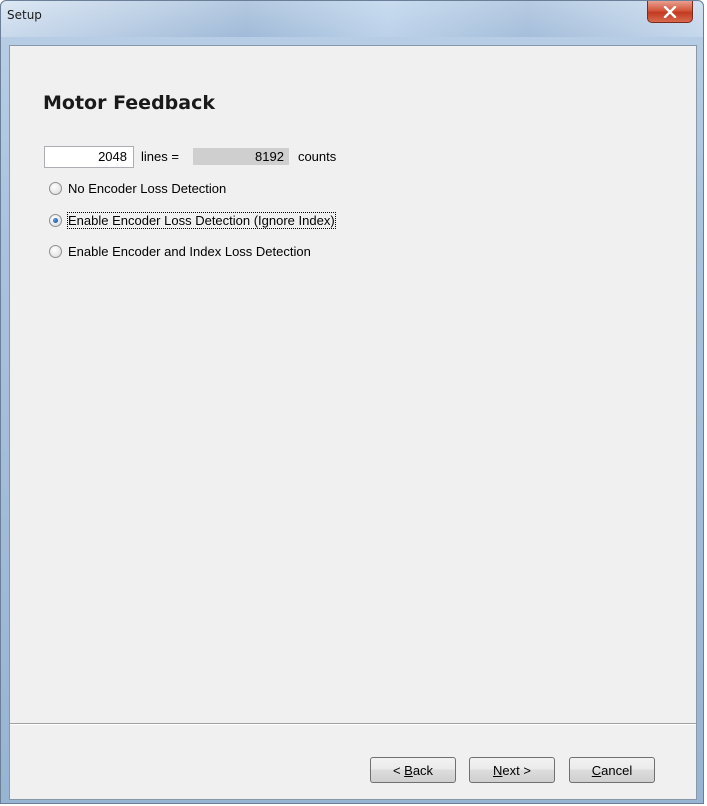 The height and width of the screenshot is (806, 707). I want to click on radio-label: No Encoder Loss Detection, so click(147, 188).